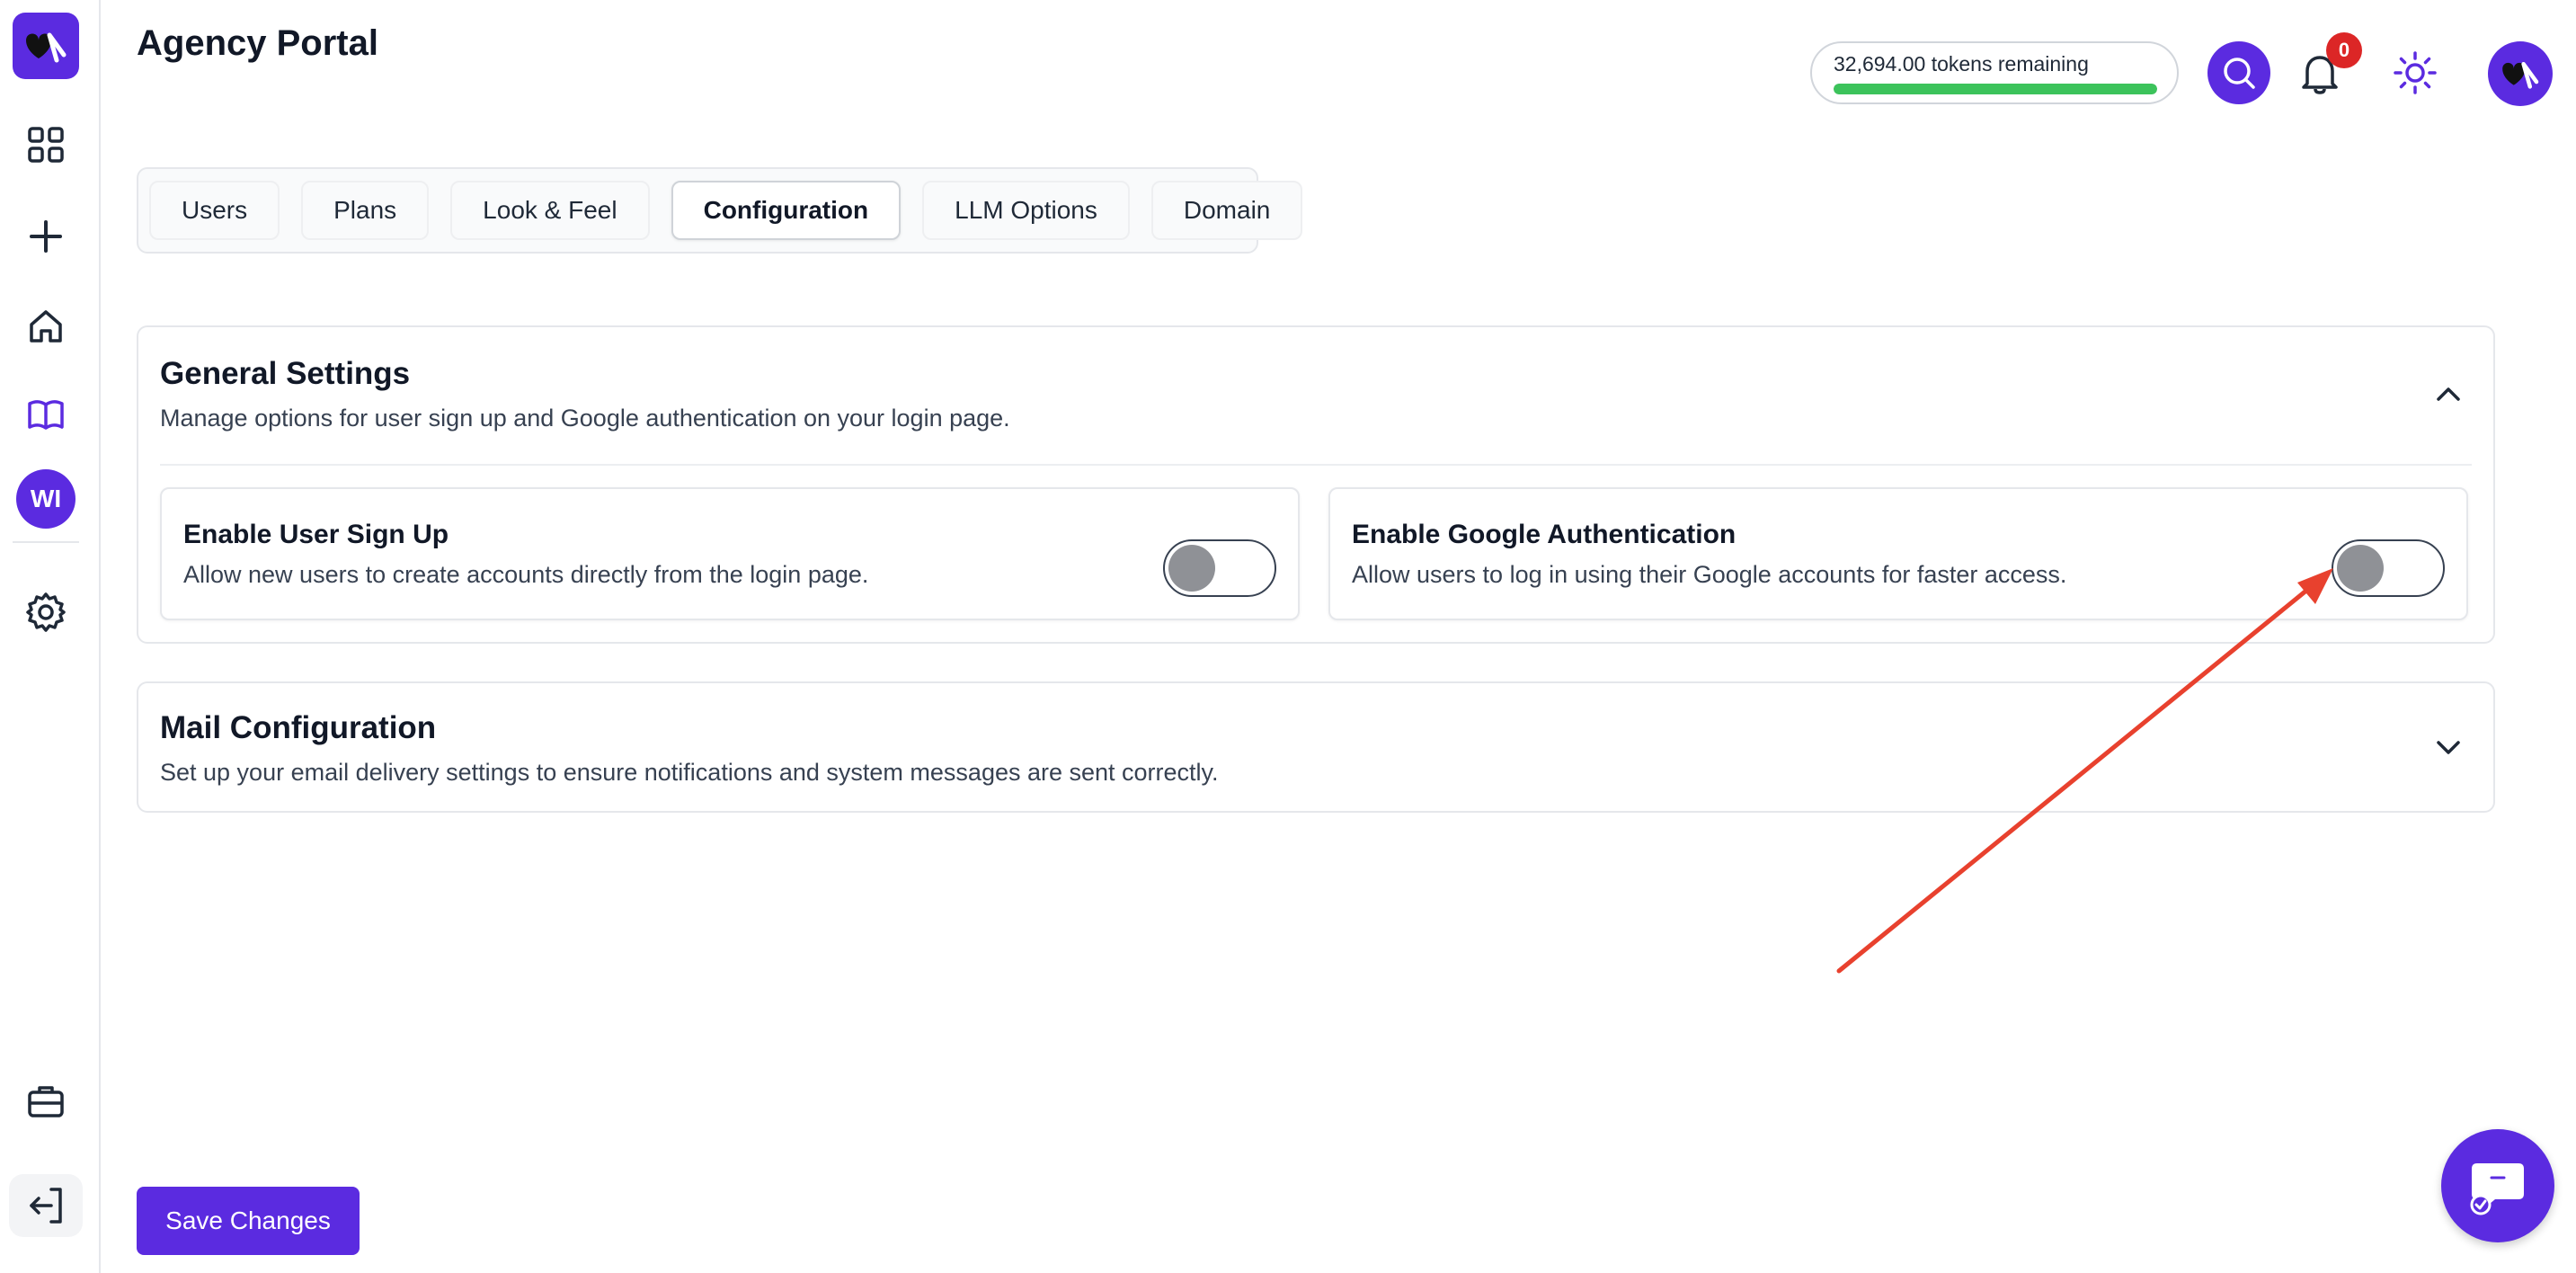 The image size is (2576, 1273). What do you see at coordinates (1544, 534) in the screenshot?
I see `option-title: Enable Google Authentication` at bounding box center [1544, 534].